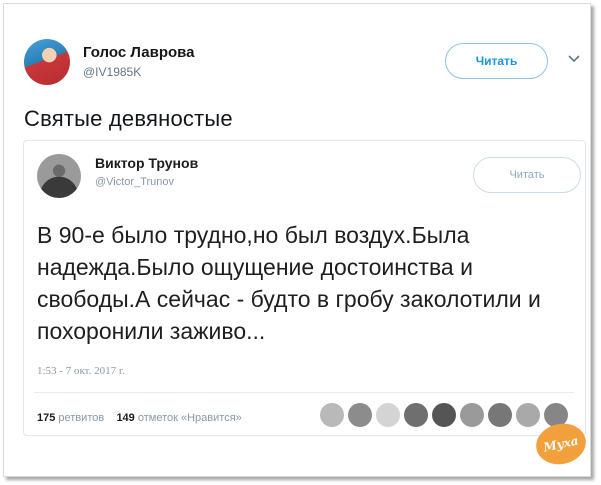  Describe the element at coordinates (496, 61) in the screenshot. I see `follow-button: Читать` at that location.